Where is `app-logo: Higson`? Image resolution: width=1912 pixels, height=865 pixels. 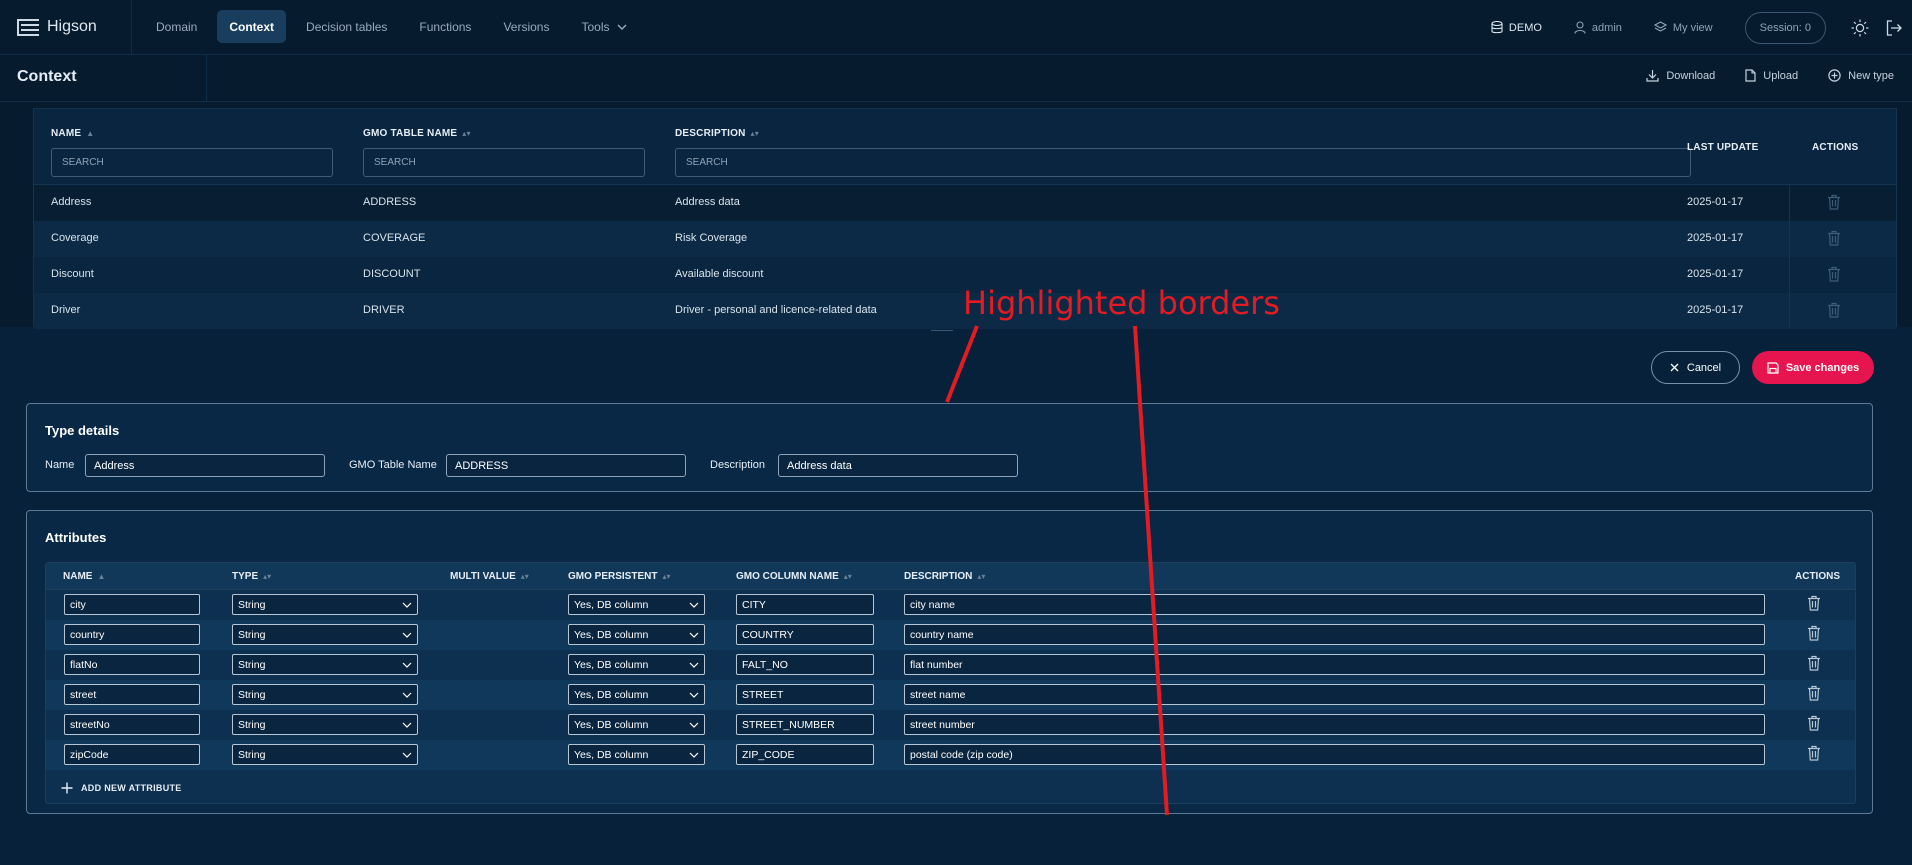
app-logo: Higson is located at coordinates (57, 27).